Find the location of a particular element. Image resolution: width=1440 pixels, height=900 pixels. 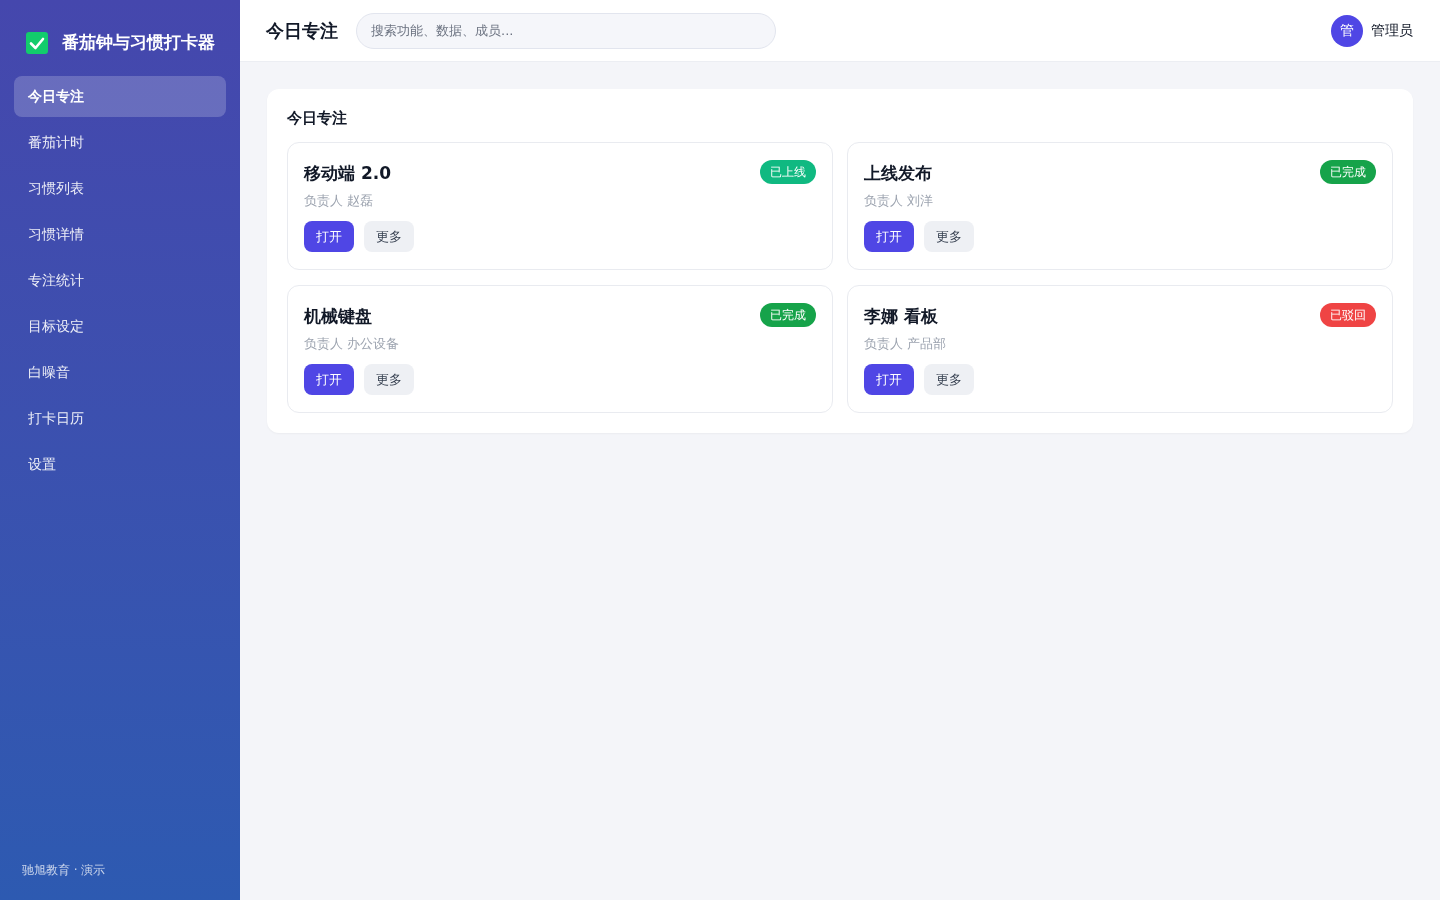

nav-item: 打卡日历 is located at coordinates (120, 418).